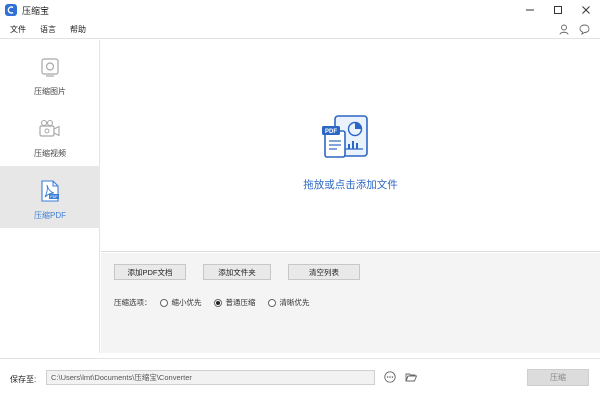  Describe the element at coordinates (186, 302) in the screenshot. I see `radio-label: 缩小优先` at that location.